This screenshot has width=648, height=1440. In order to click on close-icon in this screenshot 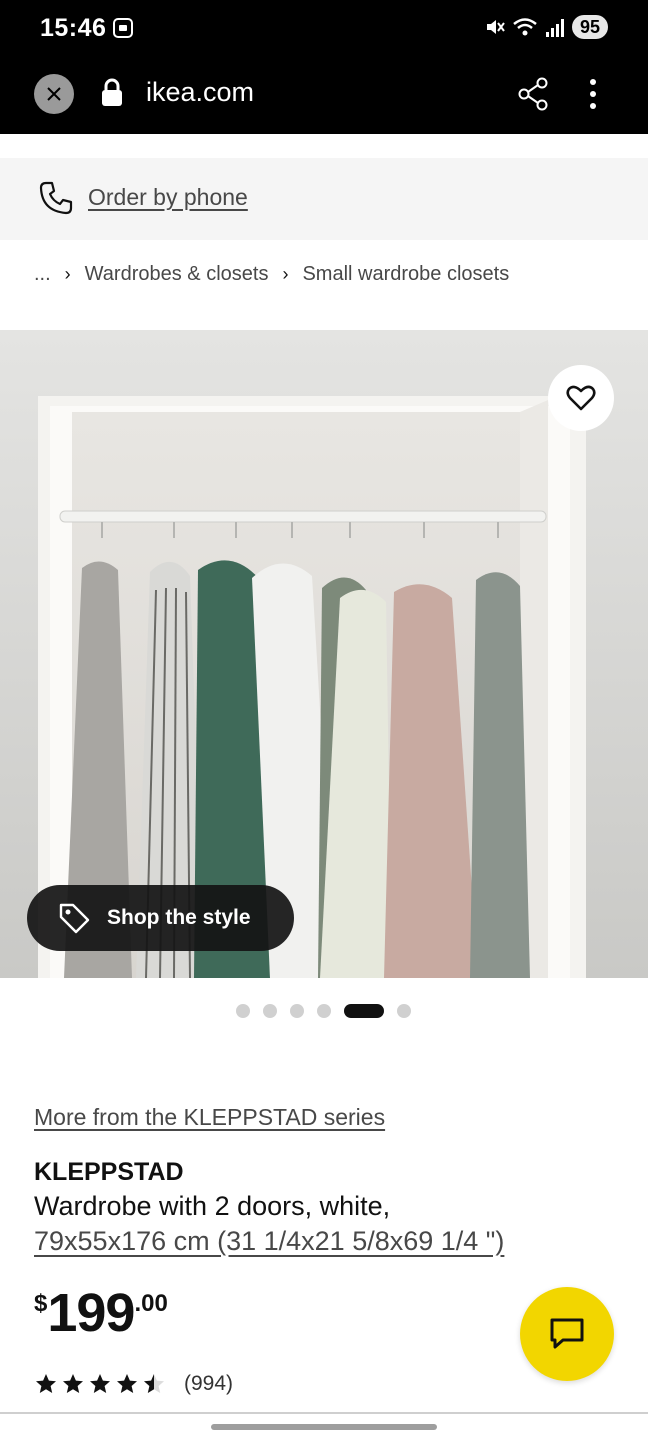, I will do `click(54, 94)`.